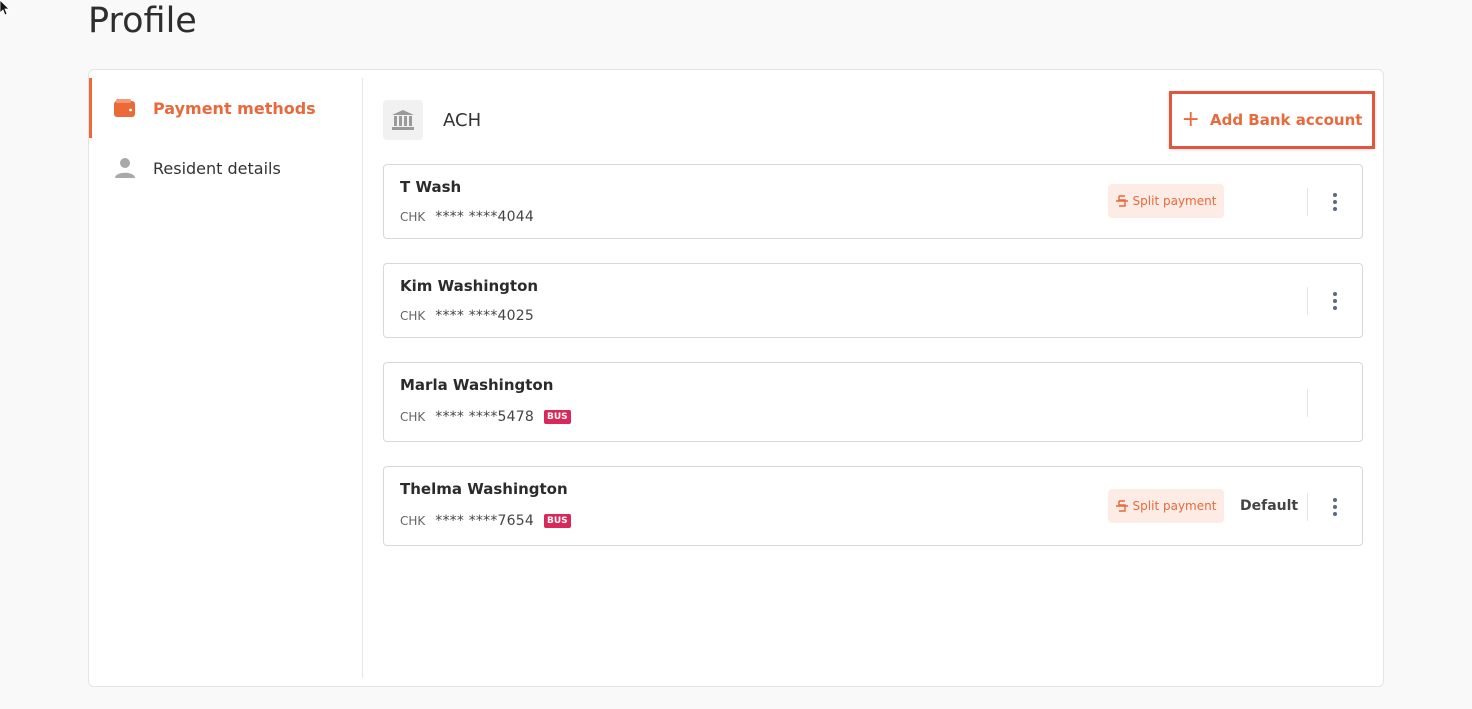 The width and height of the screenshot is (1472, 709). Describe the element at coordinates (477, 385) in the screenshot. I see `account-holder-name: Marla Washington` at that location.